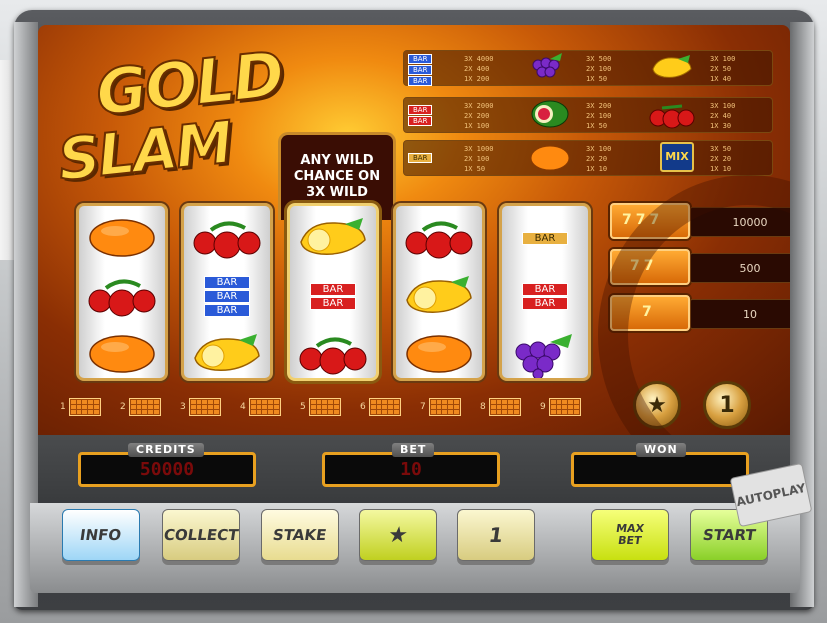 Image resolution: width=827 pixels, height=623 pixels. What do you see at coordinates (545, 296) in the screenshot?
I see `reel-5-symbol-2: BAR BAR` at bounding box center [545, 296].